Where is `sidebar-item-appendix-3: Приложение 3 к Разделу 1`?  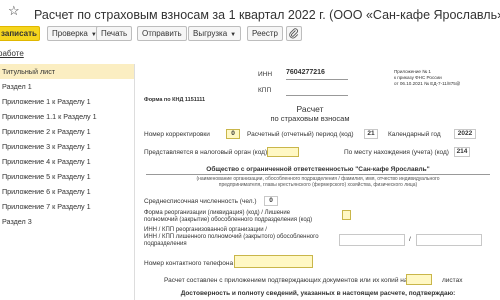
sidebar-item-appendix-3: Приложение 3 к Разделу 1 is located at coordinates (67, 146).